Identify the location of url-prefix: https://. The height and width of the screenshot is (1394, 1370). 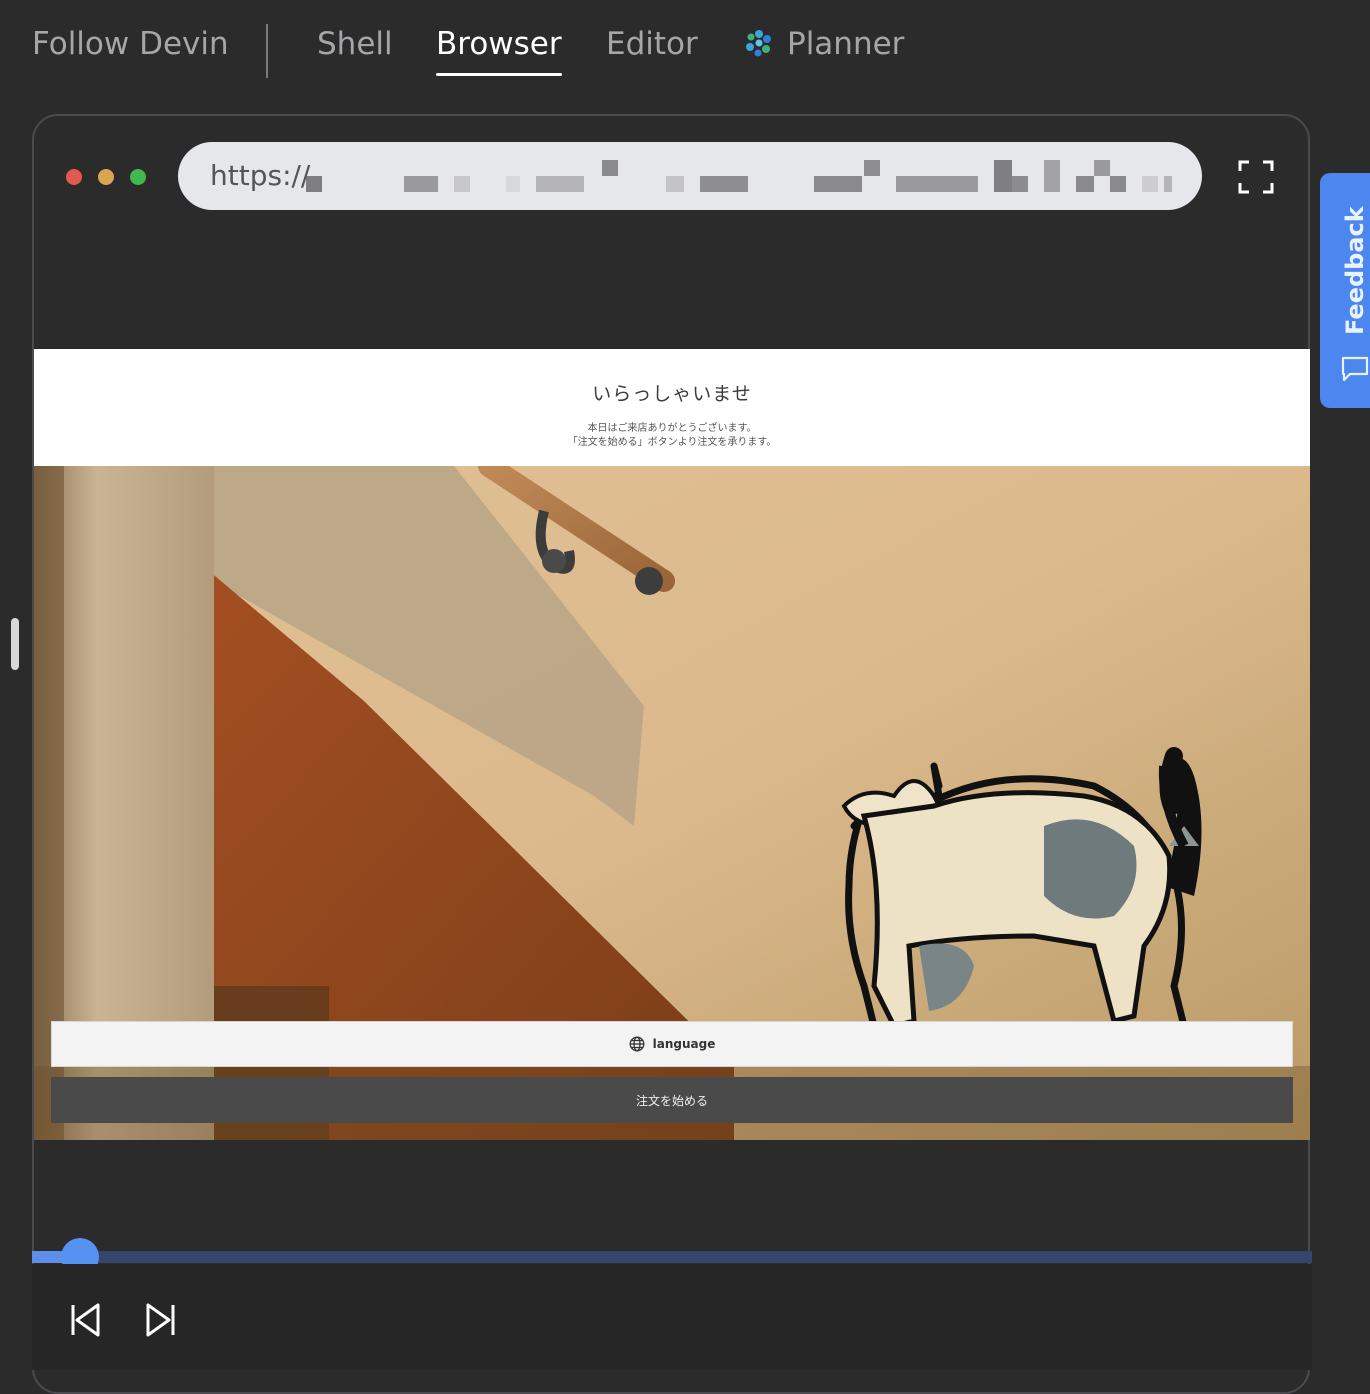
(260, 175).